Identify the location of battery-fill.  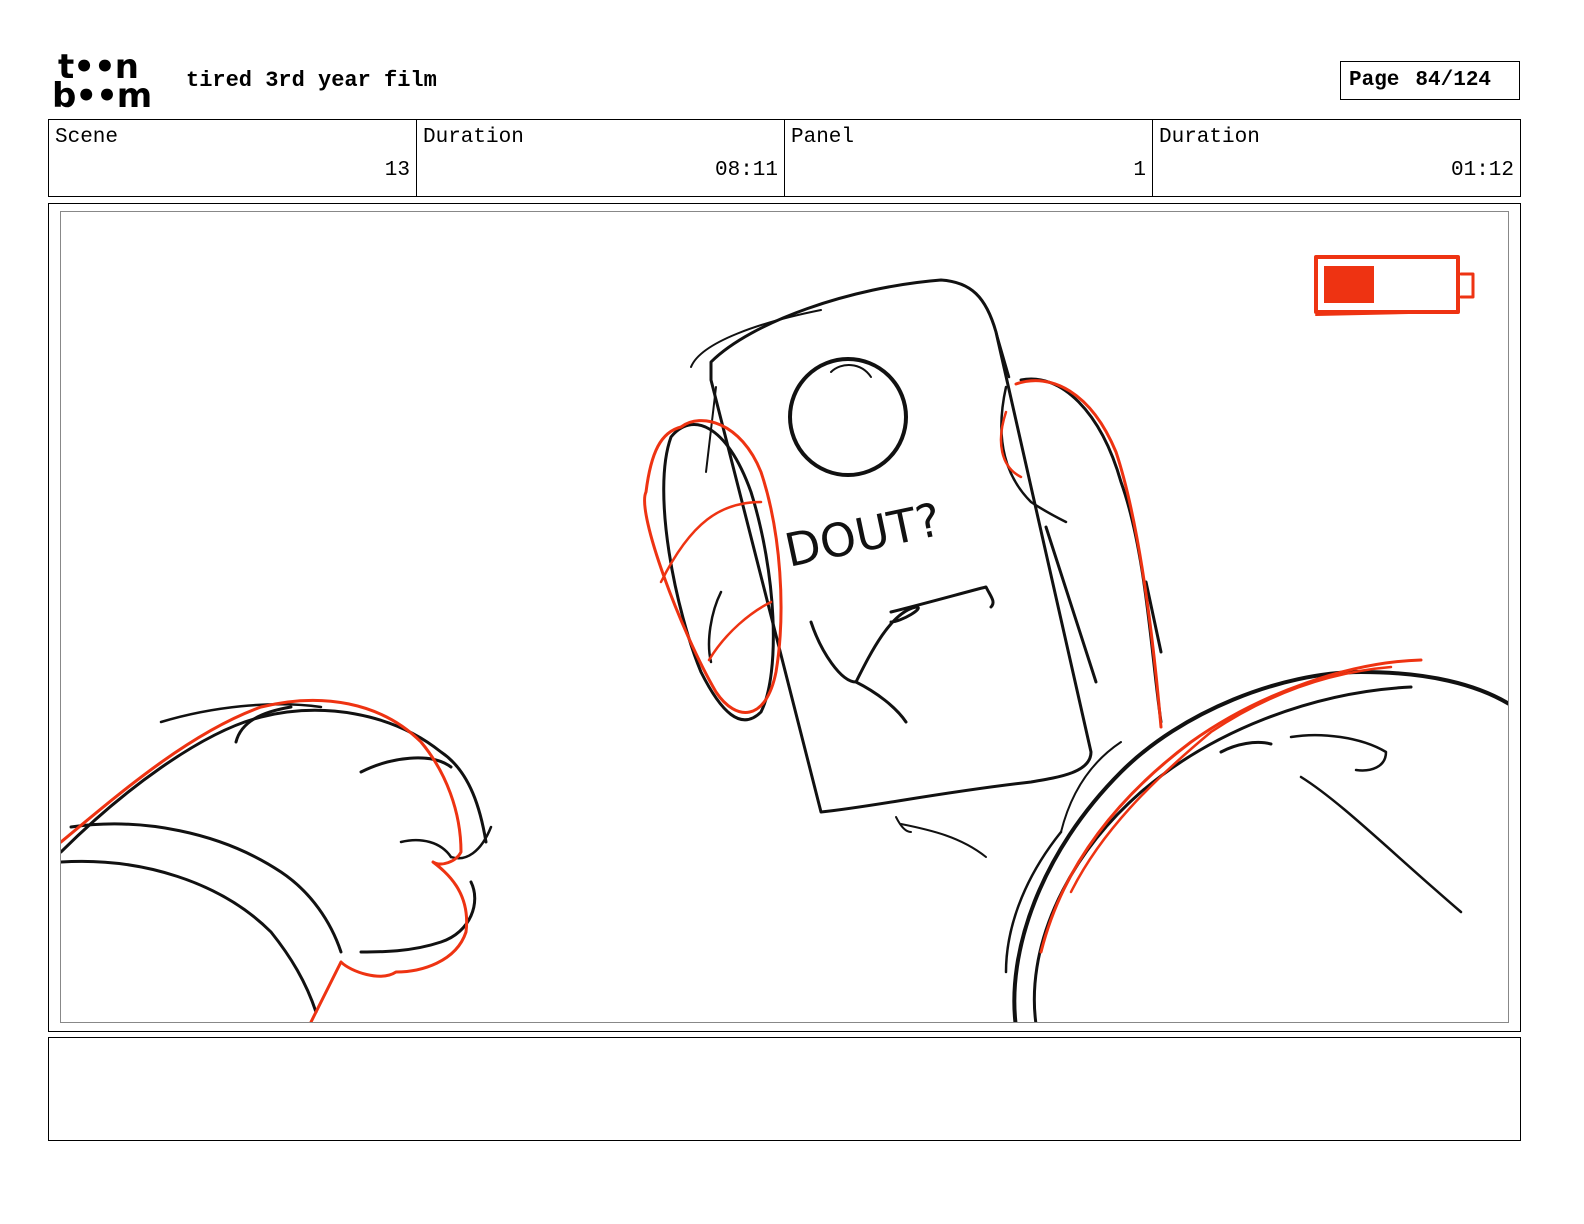
(1349, 284).